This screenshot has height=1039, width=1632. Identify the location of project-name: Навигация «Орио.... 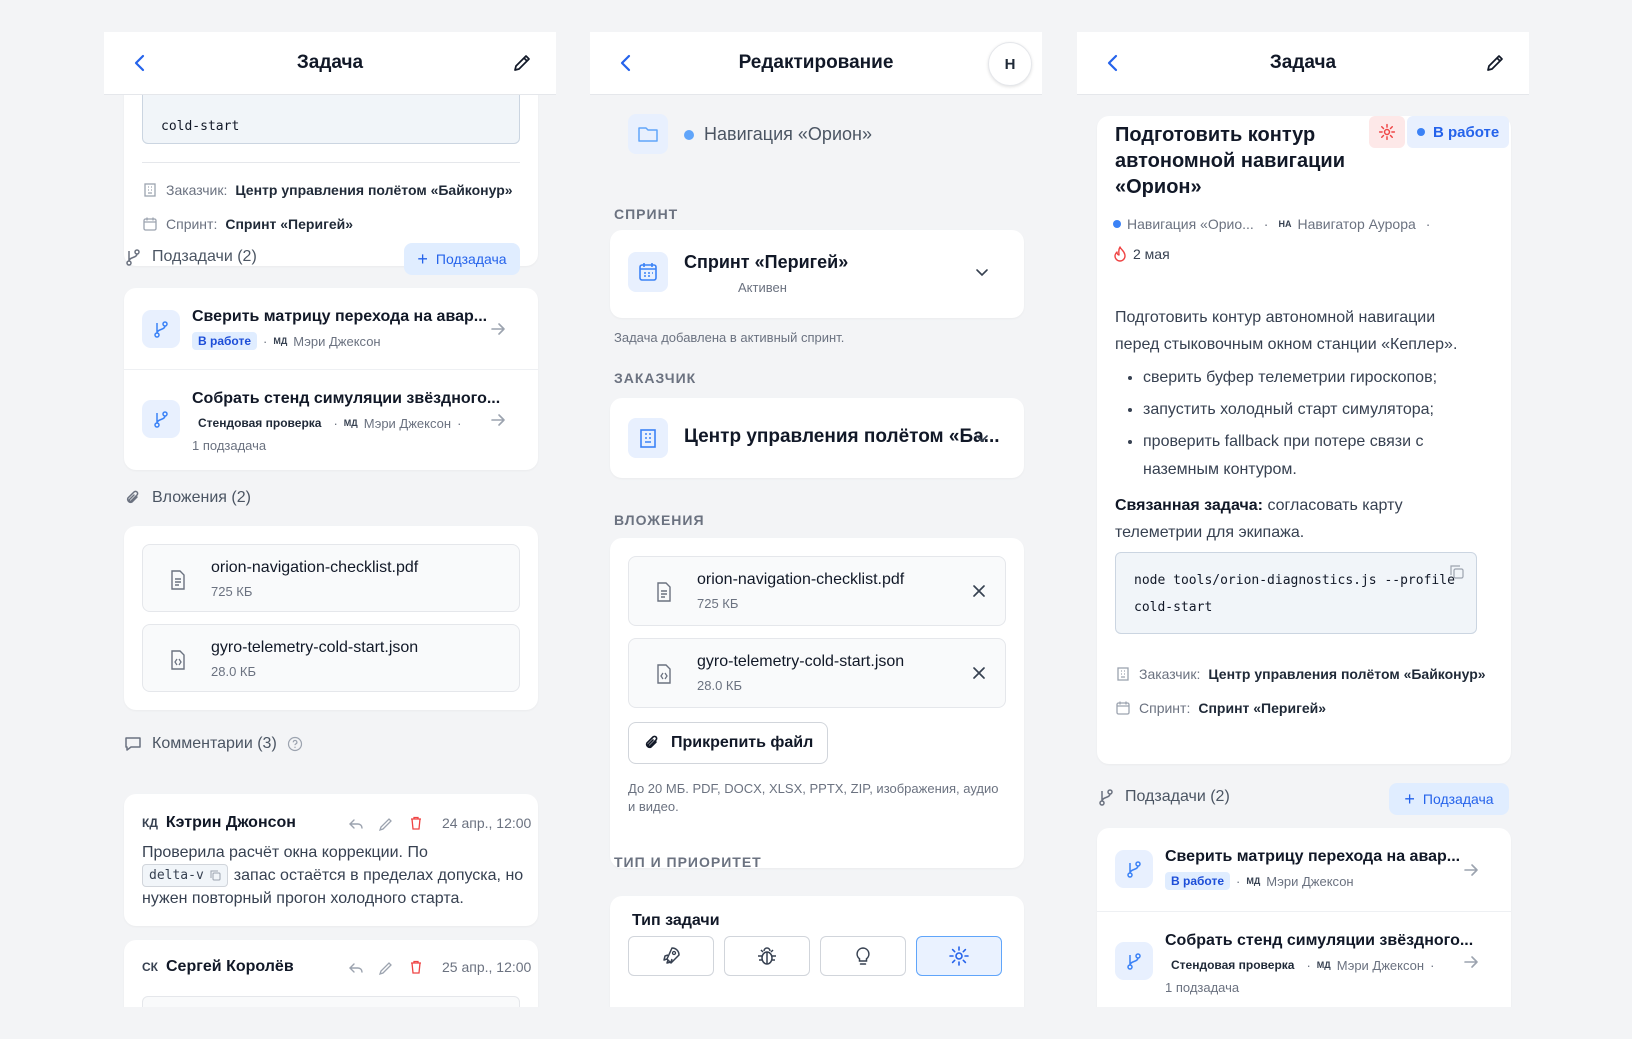
(1190, 224).